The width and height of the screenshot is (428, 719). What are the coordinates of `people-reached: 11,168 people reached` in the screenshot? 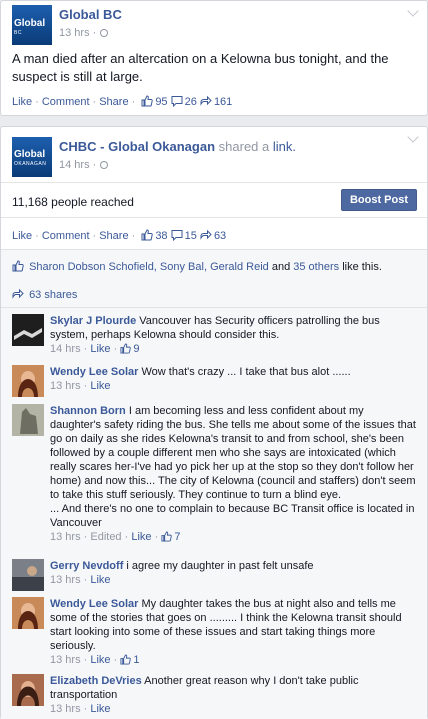 It's located at (73, 202).